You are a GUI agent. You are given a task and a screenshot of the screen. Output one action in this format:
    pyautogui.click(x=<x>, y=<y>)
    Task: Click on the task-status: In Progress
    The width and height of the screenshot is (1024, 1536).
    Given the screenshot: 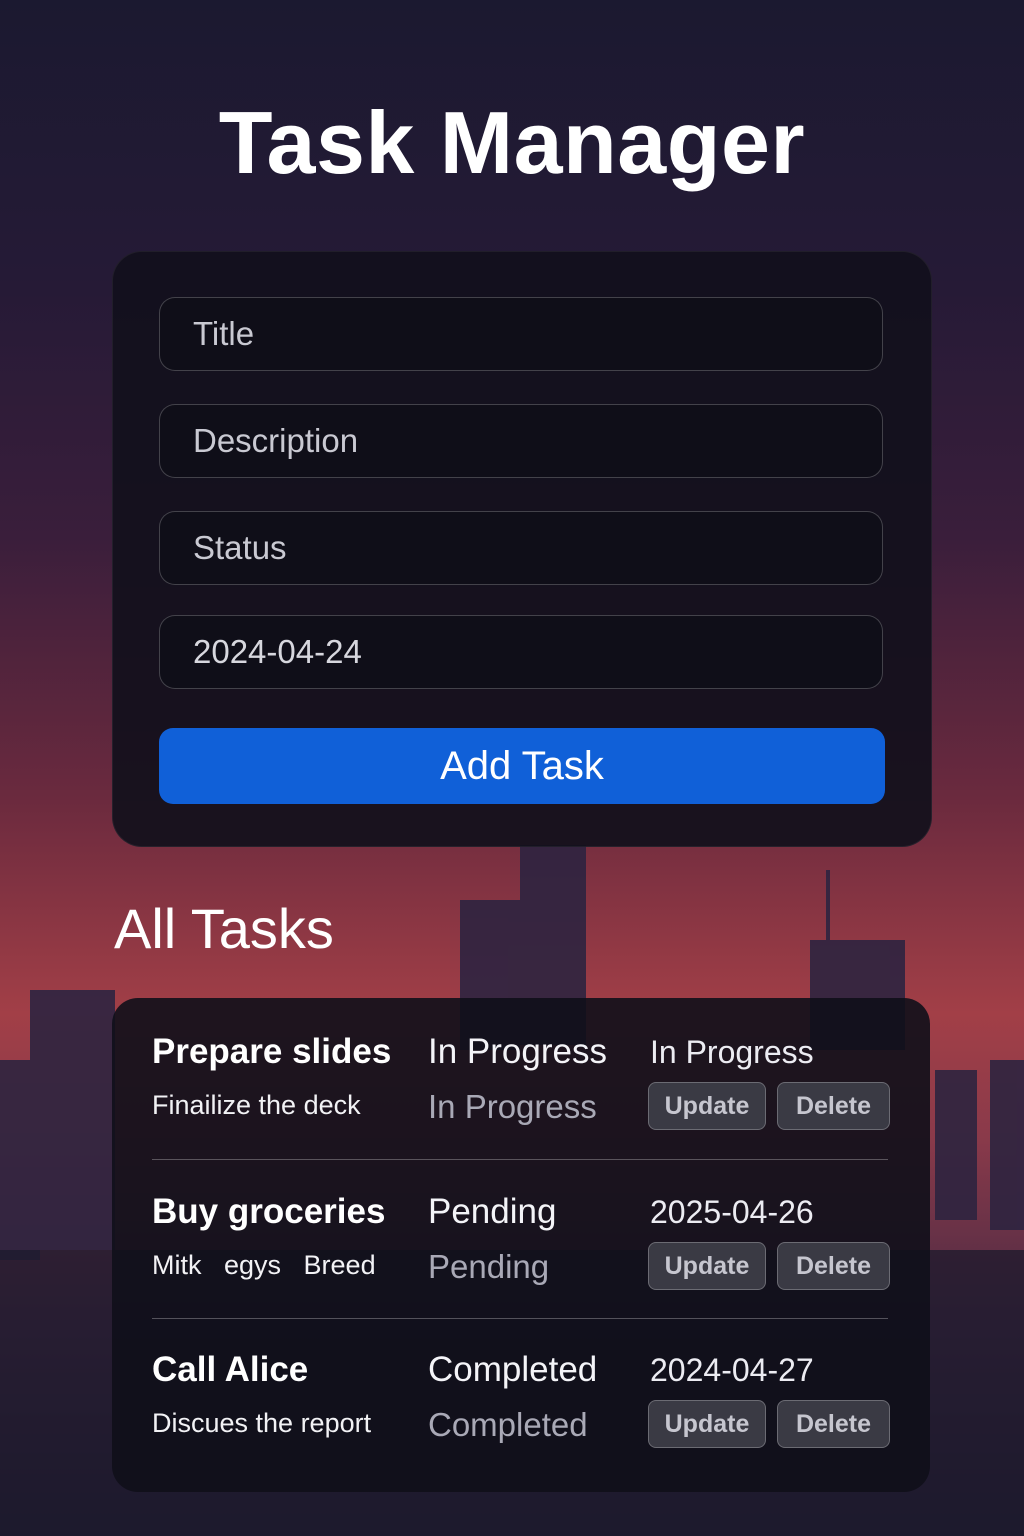 What is the action you would take?
    pyautogui.click(x=517, y=1051)
    